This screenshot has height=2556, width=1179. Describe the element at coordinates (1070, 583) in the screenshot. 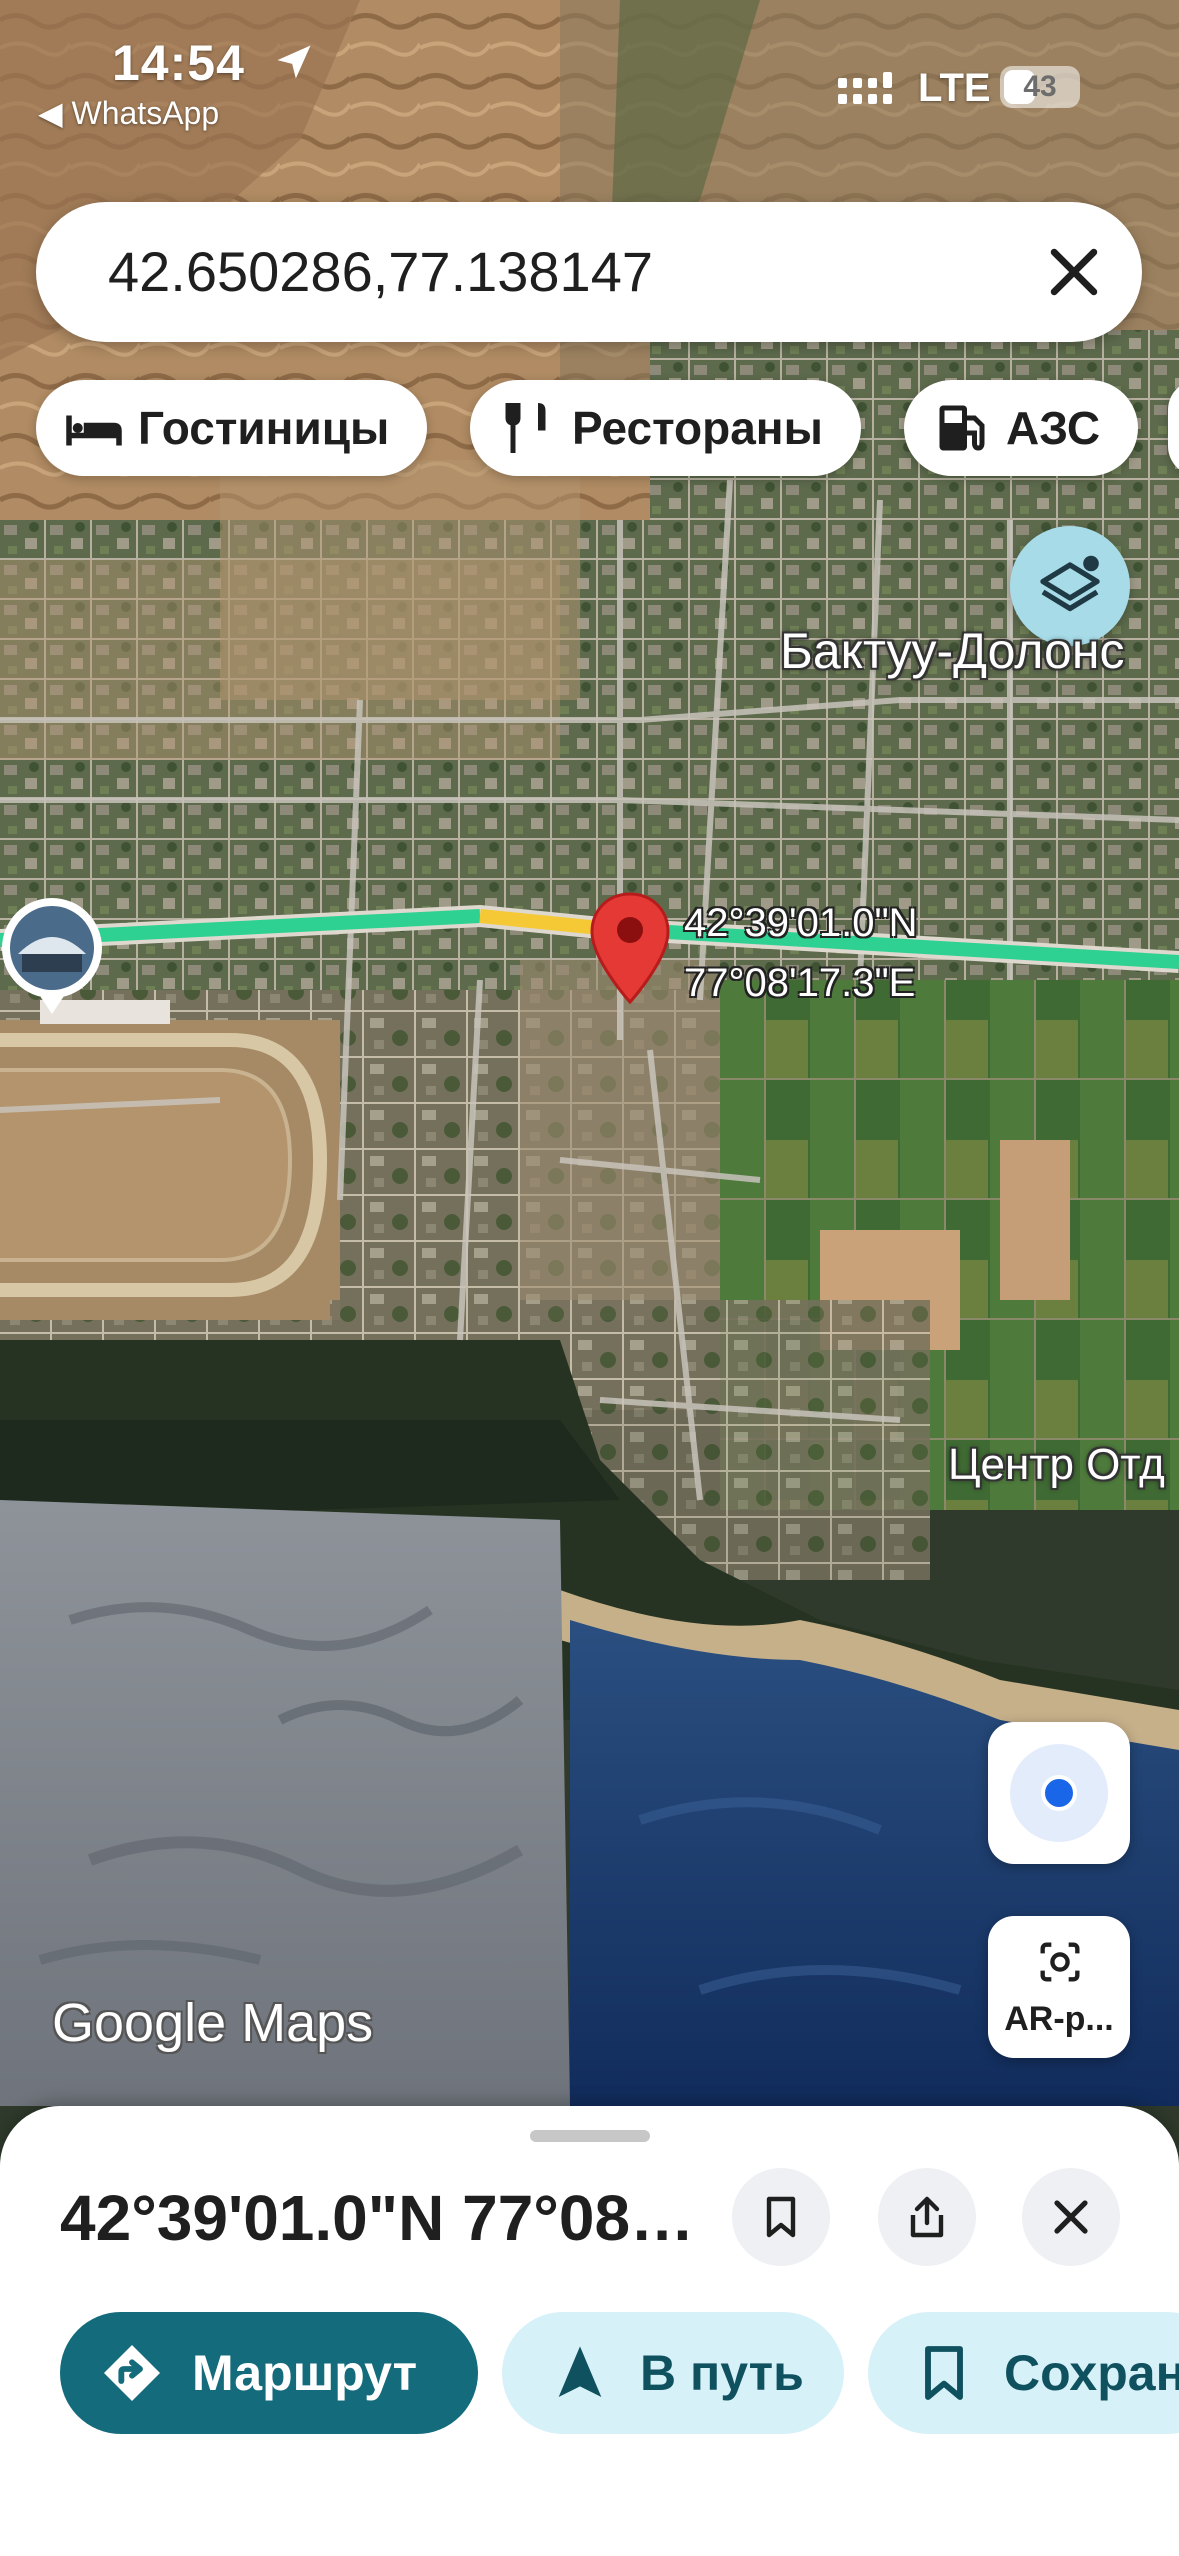

I see `layers-icon` at that location.